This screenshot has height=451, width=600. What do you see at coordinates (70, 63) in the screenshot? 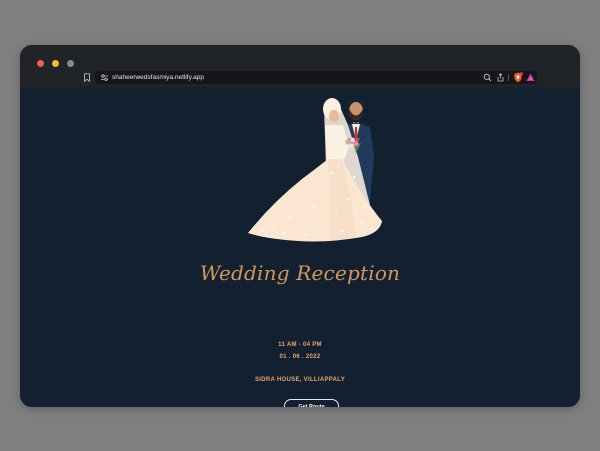
I see `maximize-window-button` at bounding box center [70, 63].